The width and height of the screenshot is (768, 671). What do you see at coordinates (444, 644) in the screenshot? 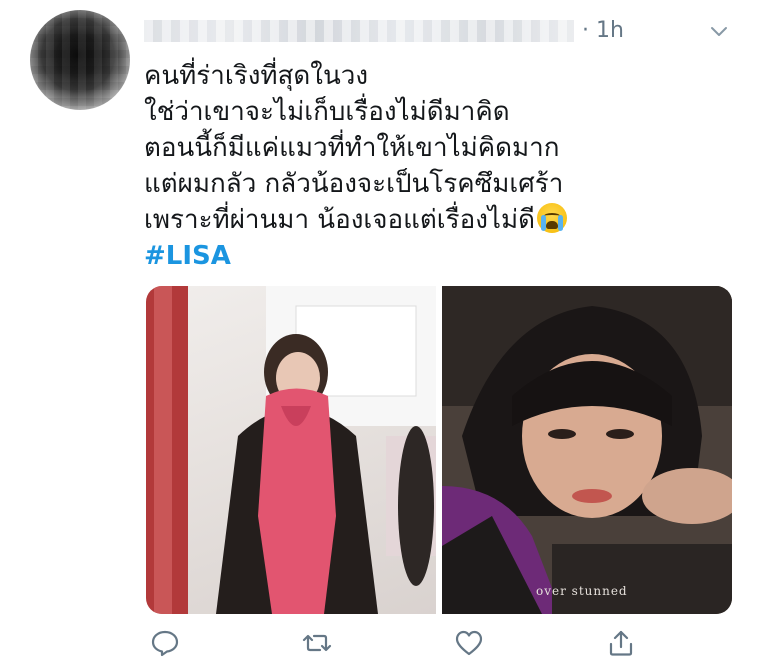
I see `tweet-actions` at bounding box center [444, 644].